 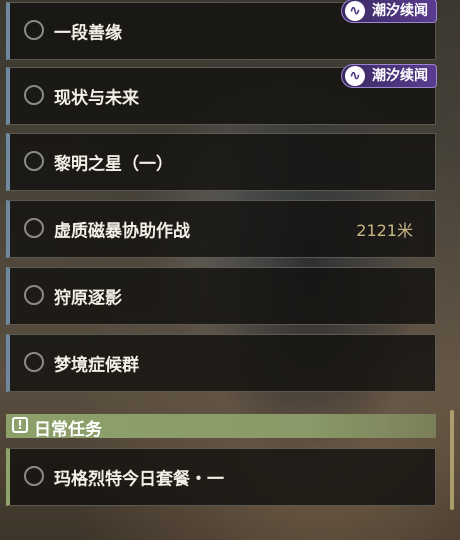 I want to click on section-title: 日常任务, so click(x=68, y=430).